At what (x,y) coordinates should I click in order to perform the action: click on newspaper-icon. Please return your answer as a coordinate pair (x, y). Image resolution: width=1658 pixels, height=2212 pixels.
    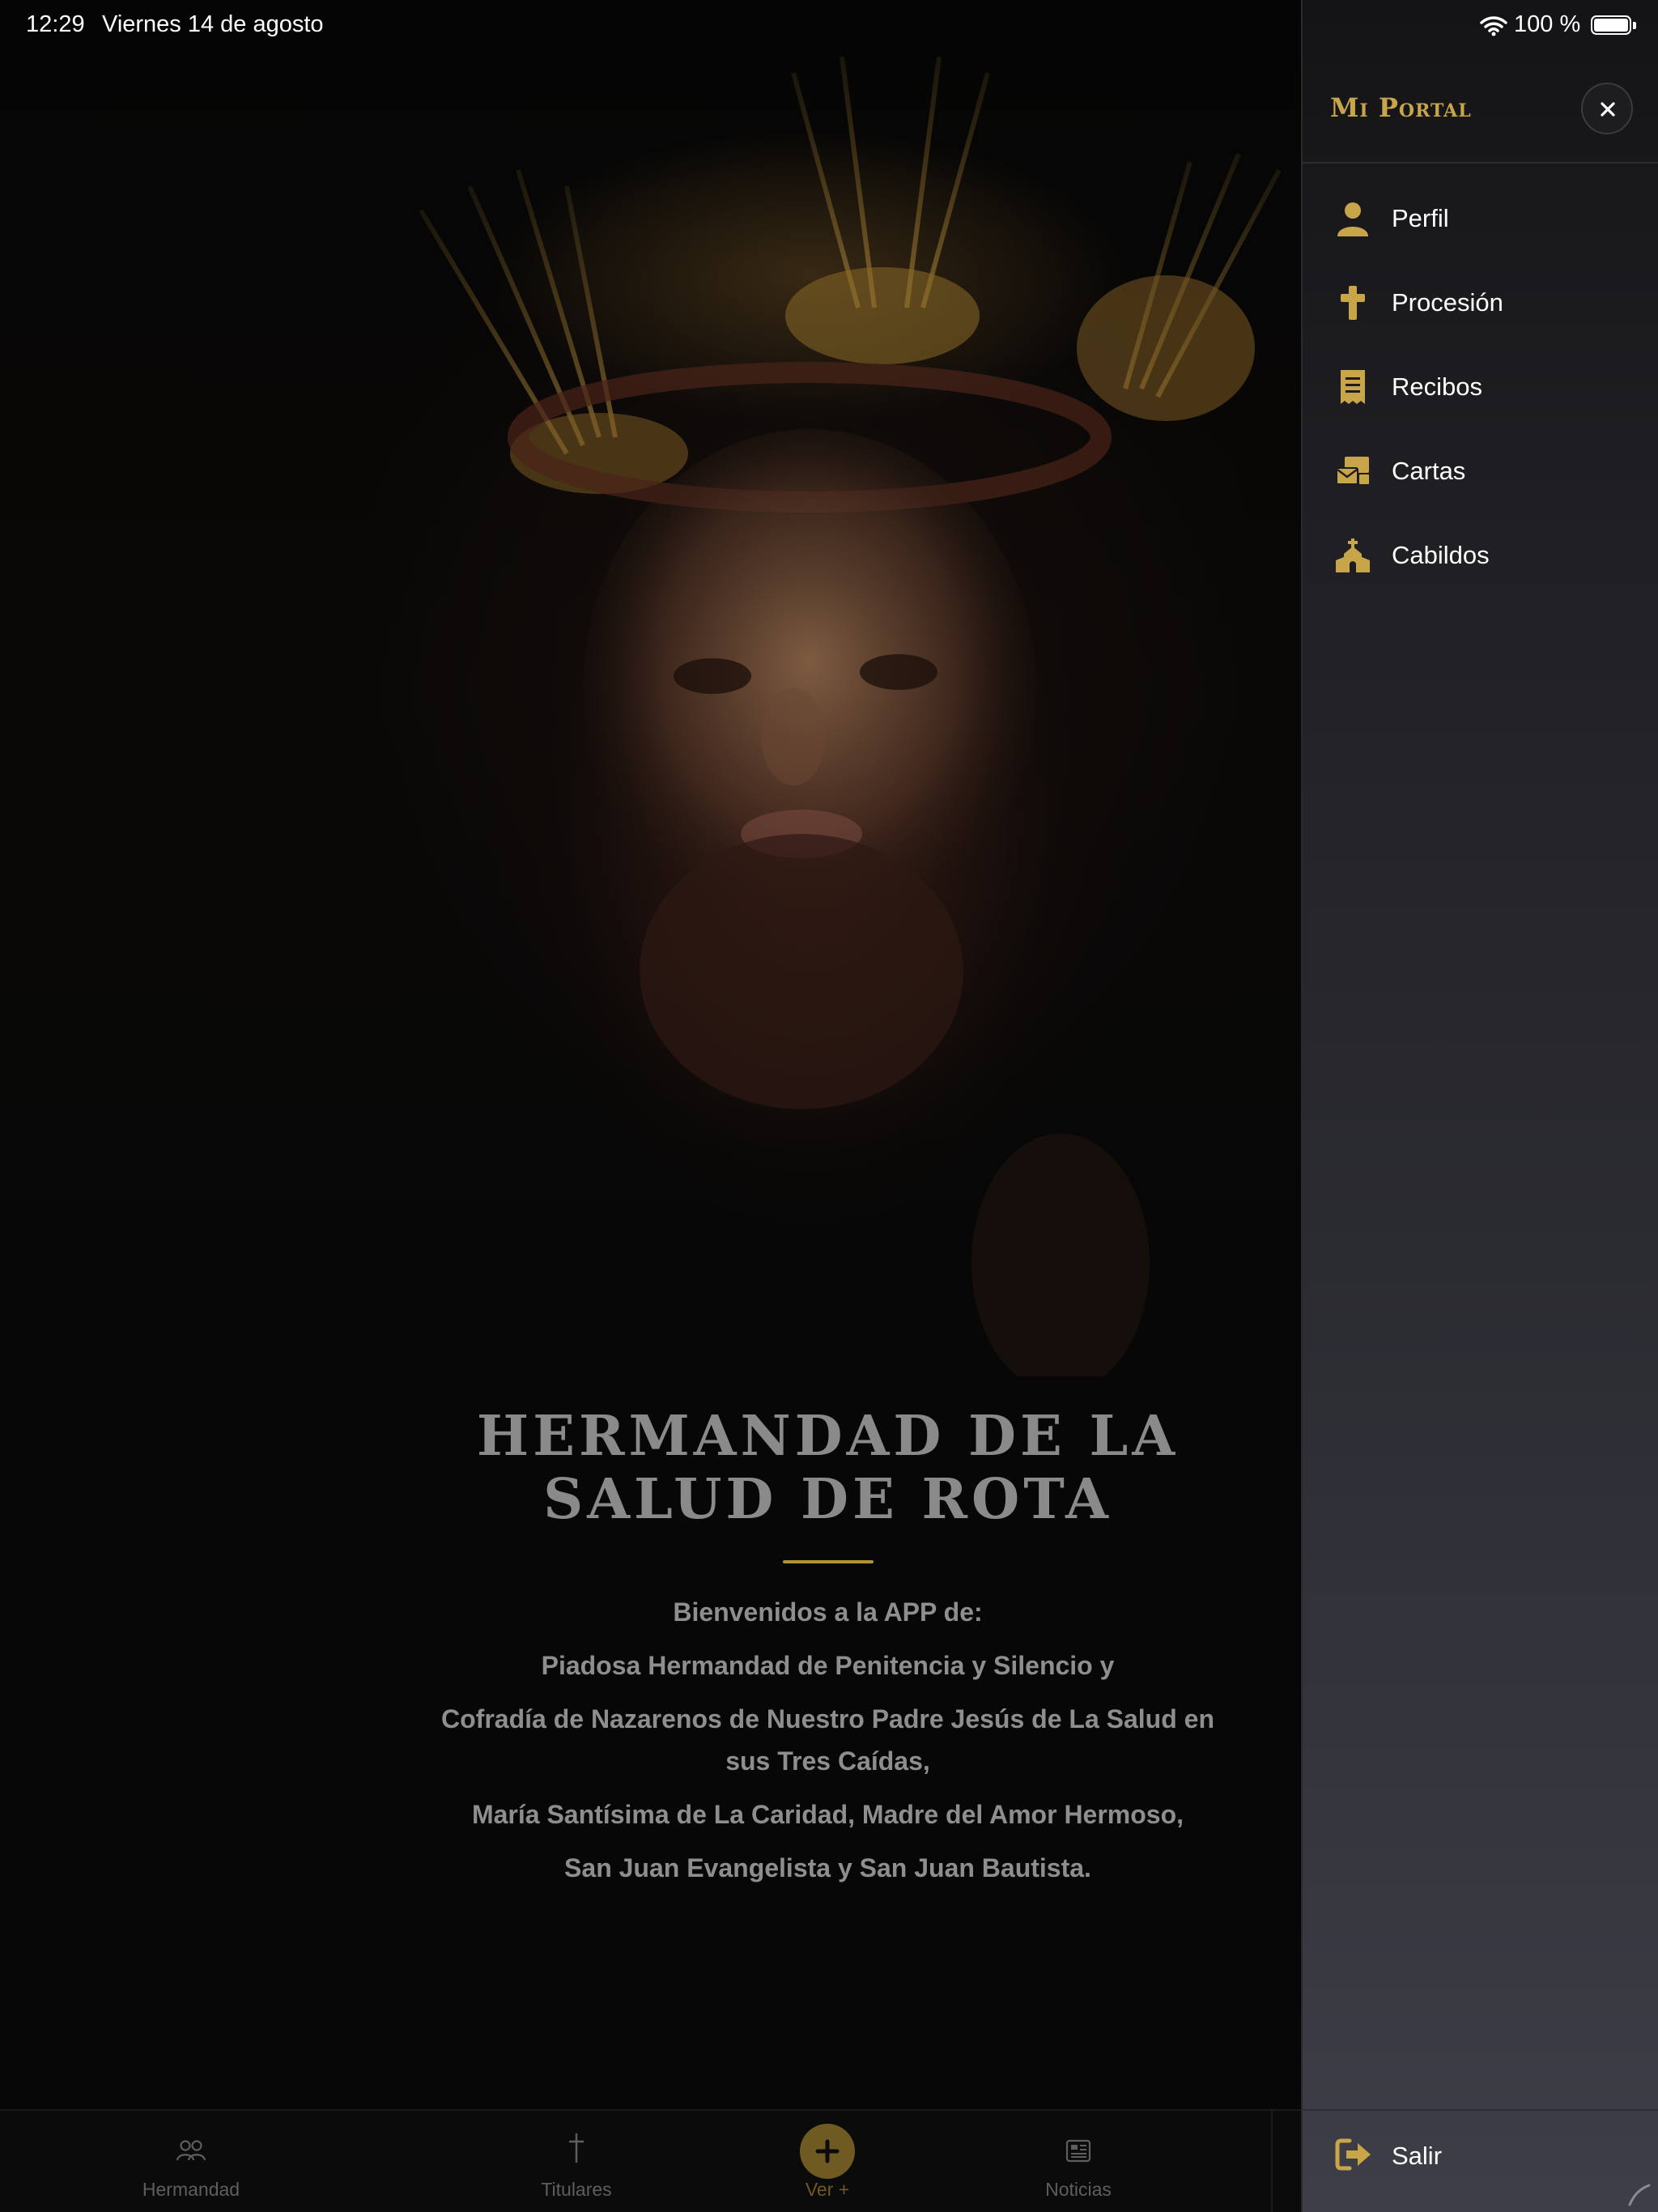
    Looking at the image, I should click on (1078, 2152).